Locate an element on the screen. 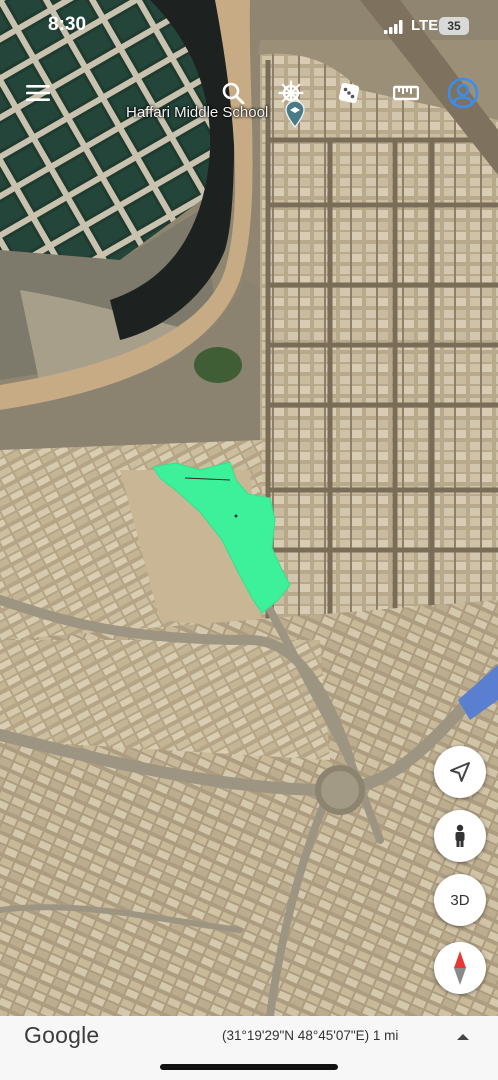  status-bar: 8:30 LTE 35 is located at coordinates (249, 28).